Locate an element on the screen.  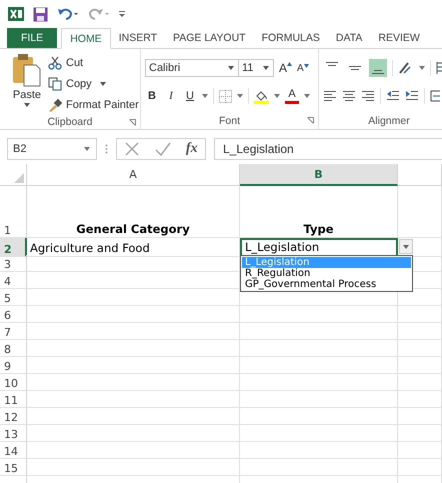
undo-icon is located at coordinates (68, 14).